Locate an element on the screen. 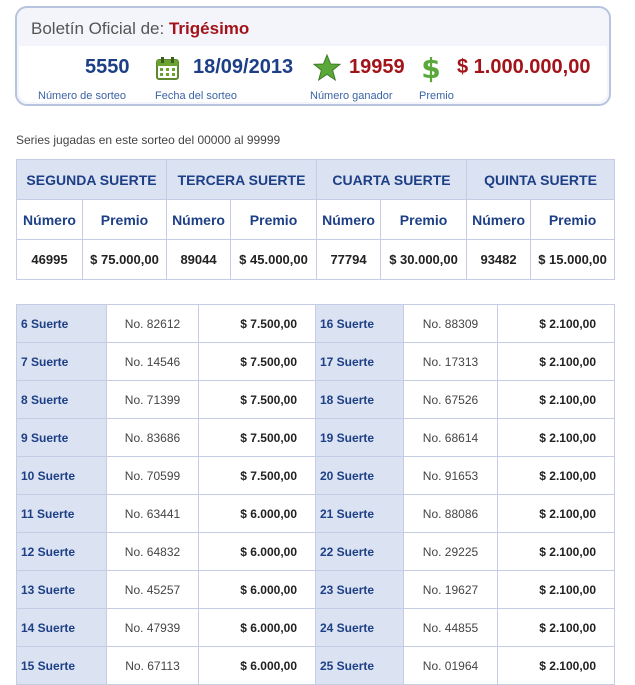  prize-ticket-number: No. 44855 is located at coordinates (450, 627).